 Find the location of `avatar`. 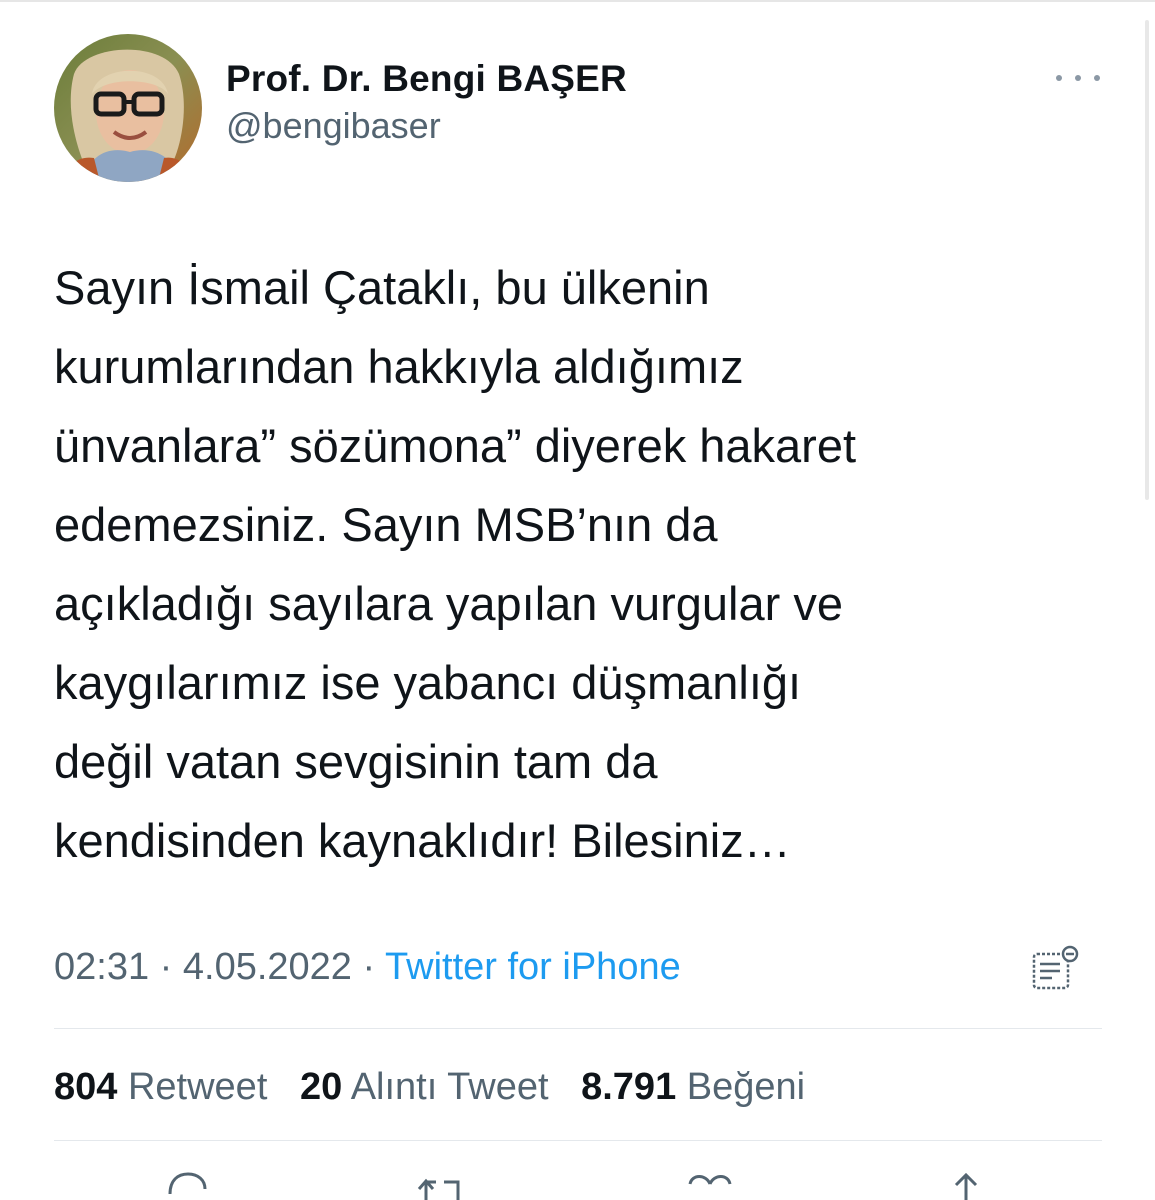

avatar is located at coordinates (128, 108).